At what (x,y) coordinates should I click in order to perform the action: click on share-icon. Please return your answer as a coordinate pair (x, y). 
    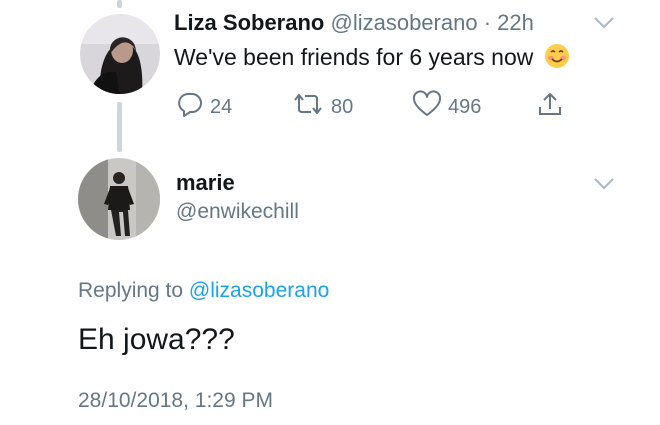
    Looking at the image, I should click on (550, 107).